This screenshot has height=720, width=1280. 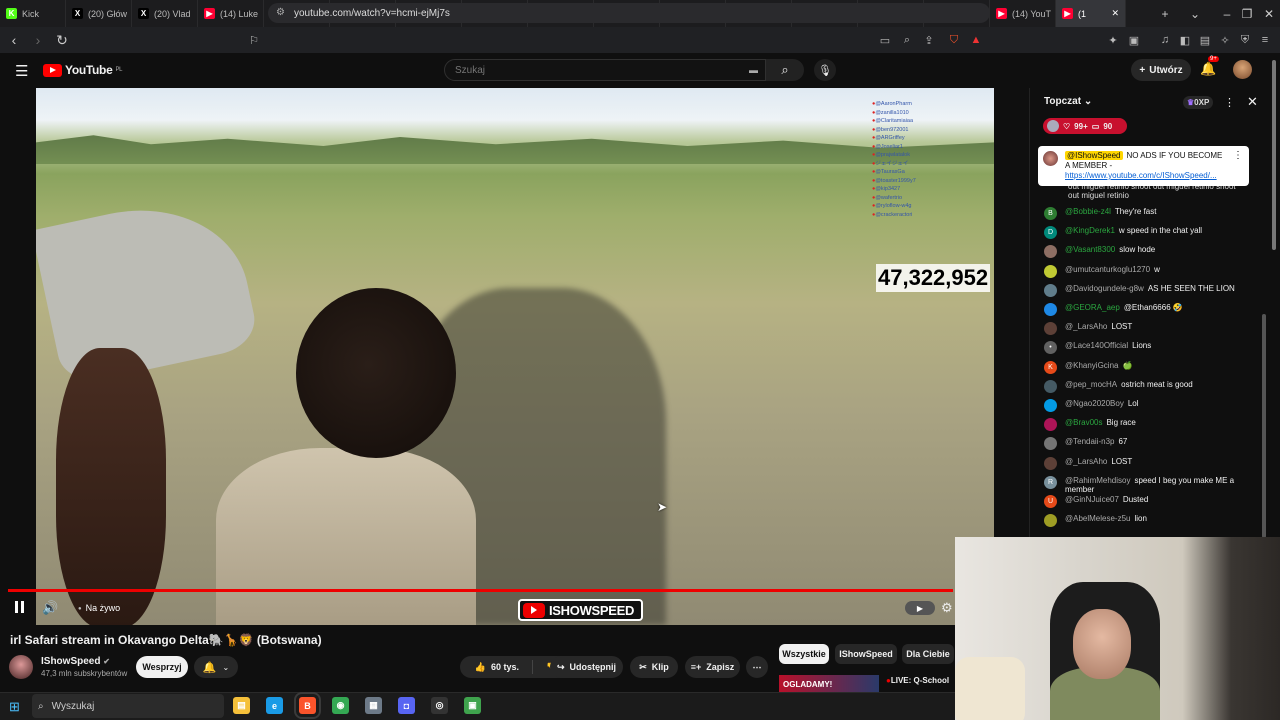 I want to click on like-button: 👍 60 tys., so click(x=497, y=667).